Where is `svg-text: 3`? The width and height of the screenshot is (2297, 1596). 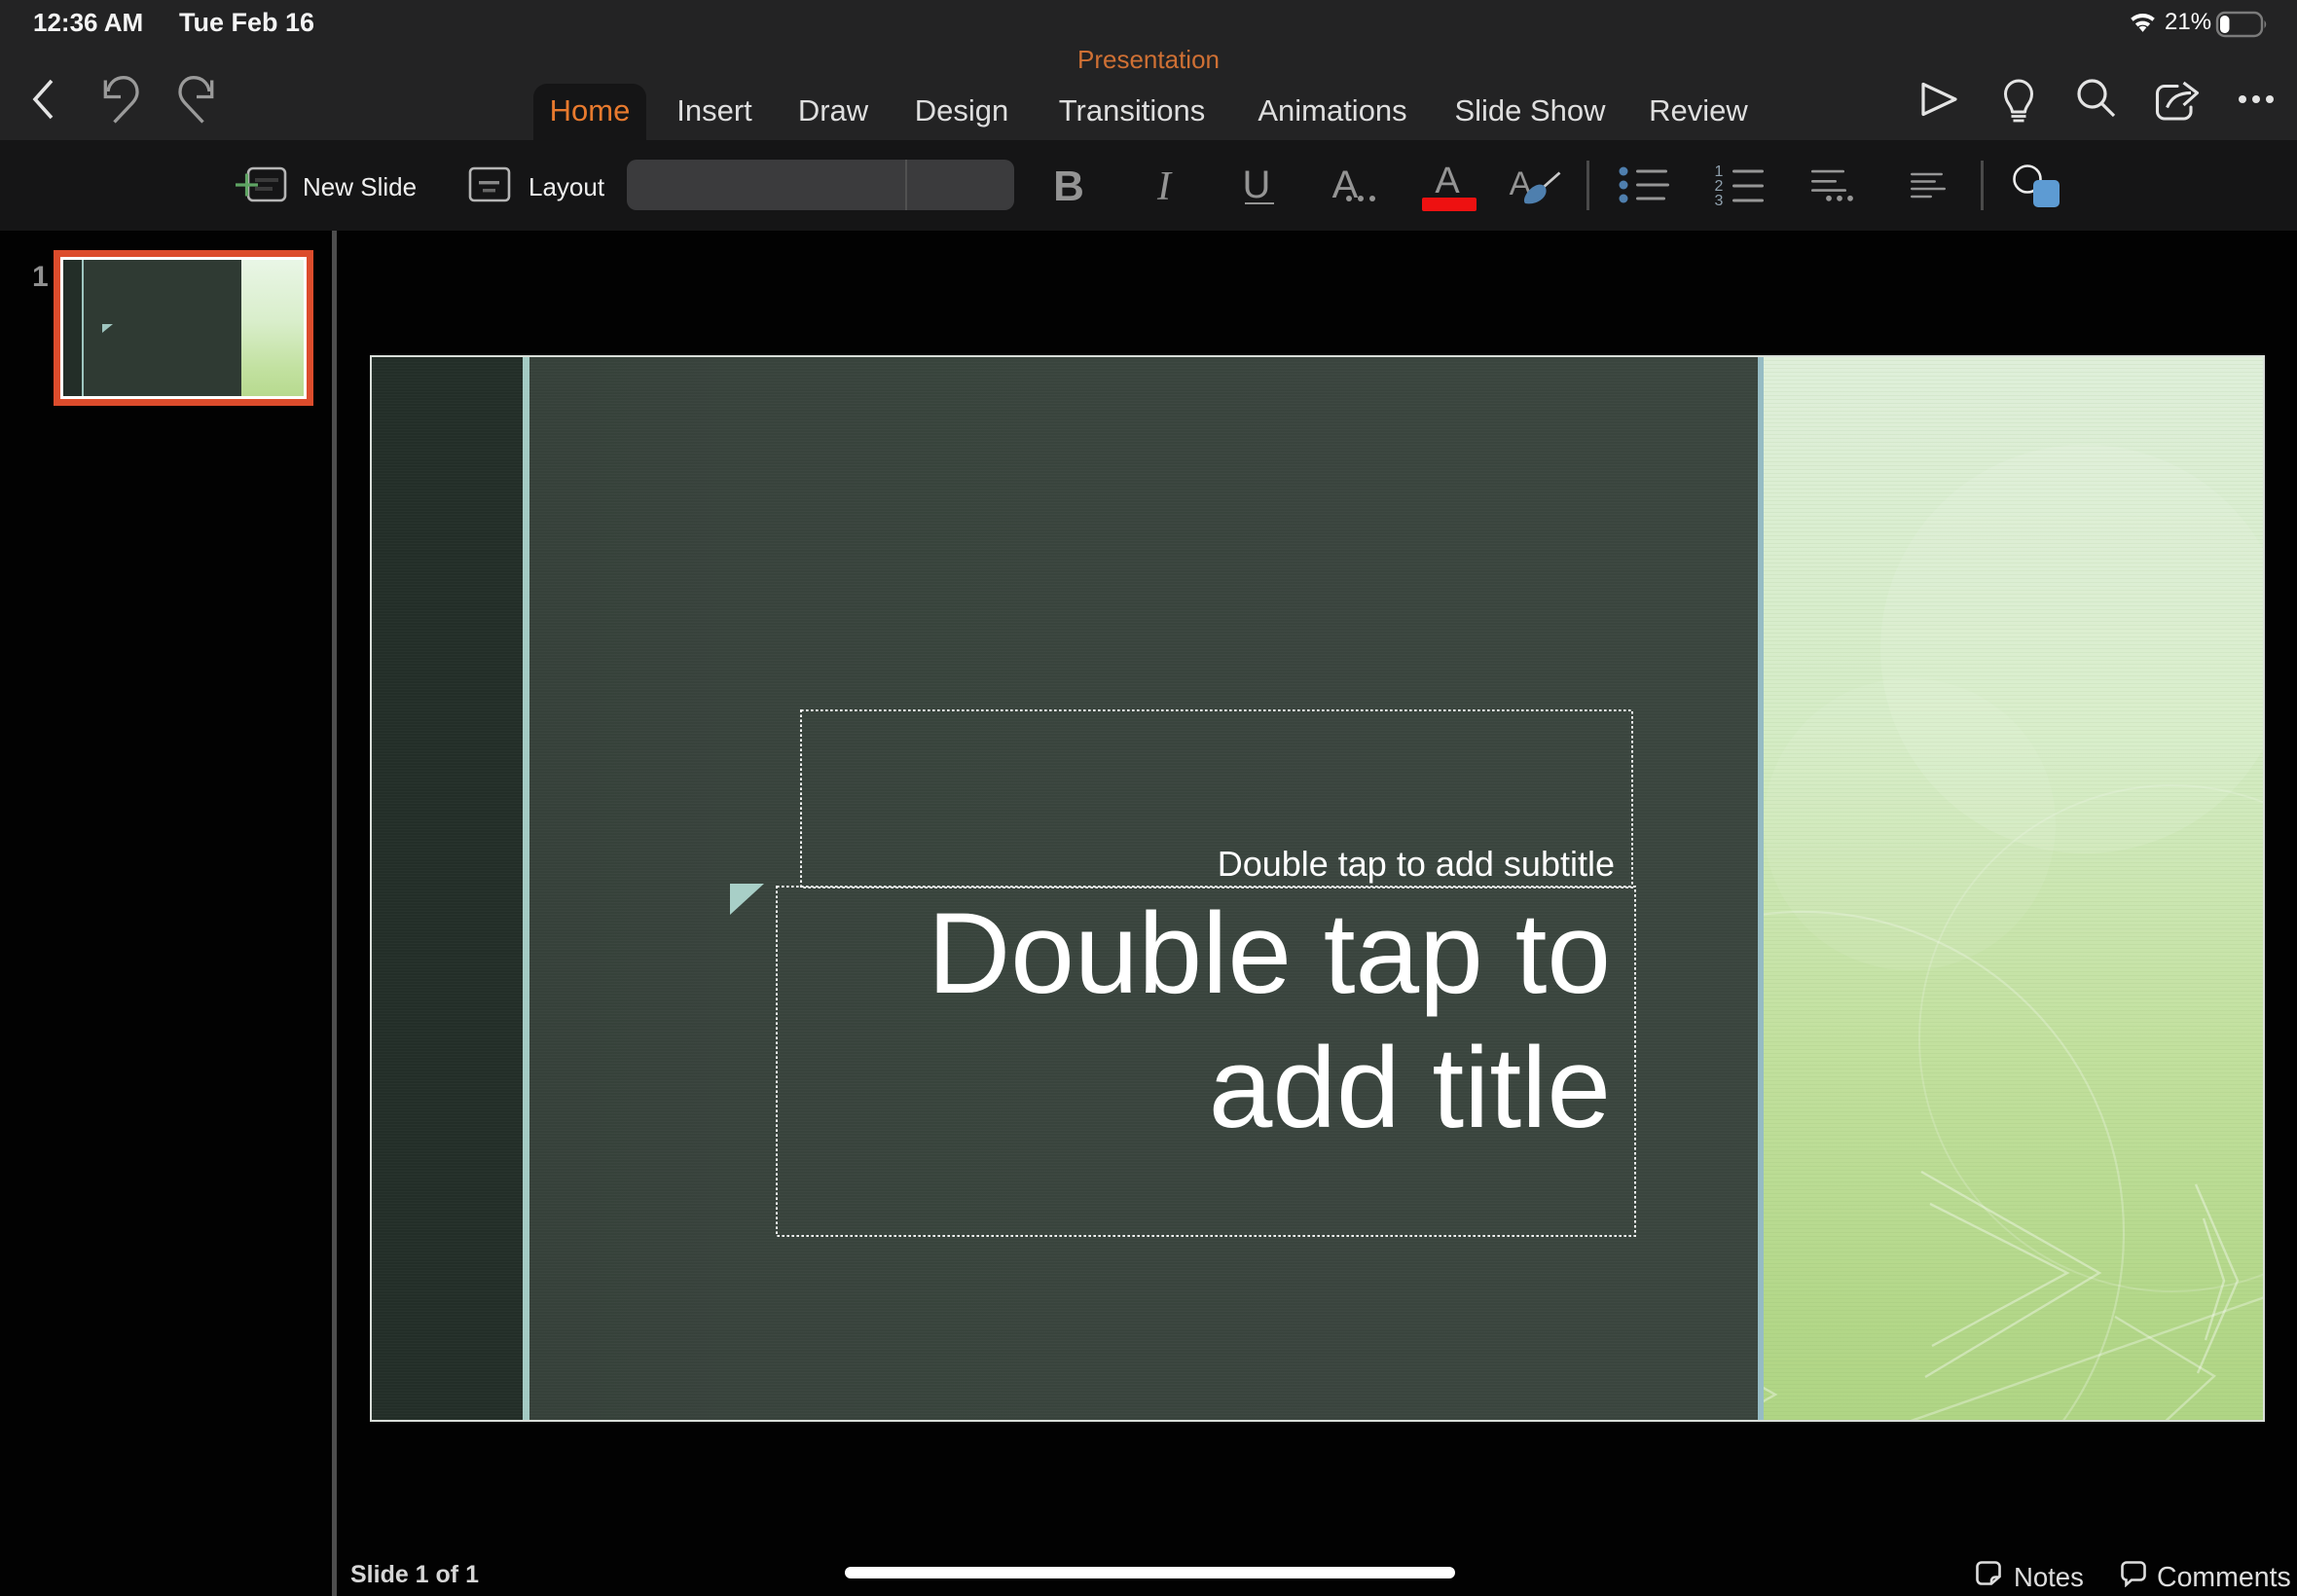
svg-text: 3 is located at coordinates (1719, 200).